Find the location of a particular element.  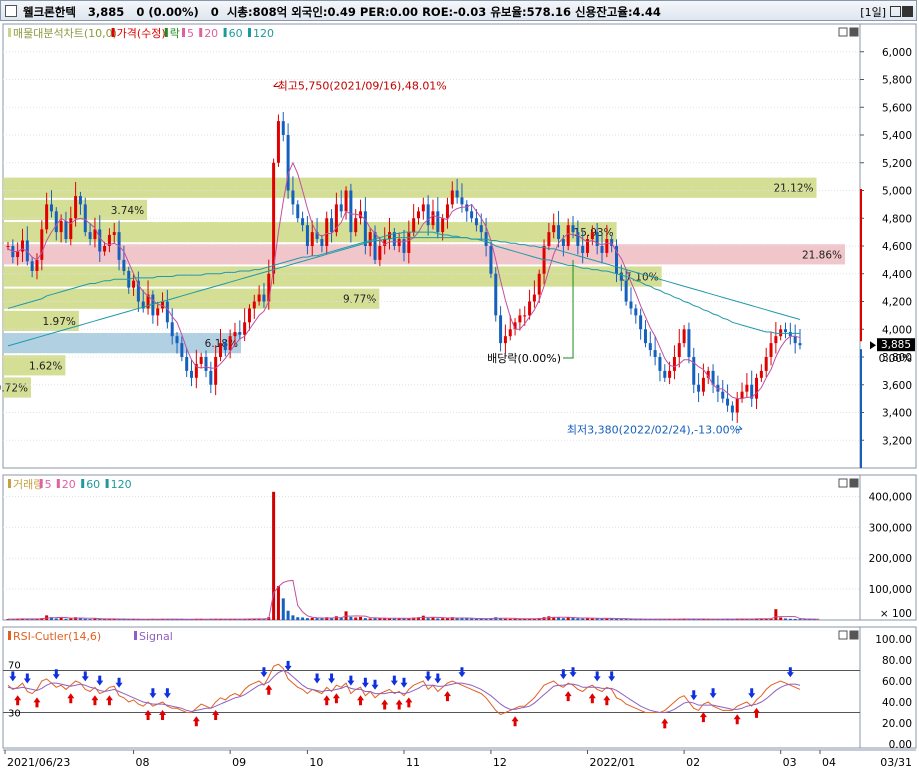

x-tick-label: 08 is located at coordinates (143, 762).